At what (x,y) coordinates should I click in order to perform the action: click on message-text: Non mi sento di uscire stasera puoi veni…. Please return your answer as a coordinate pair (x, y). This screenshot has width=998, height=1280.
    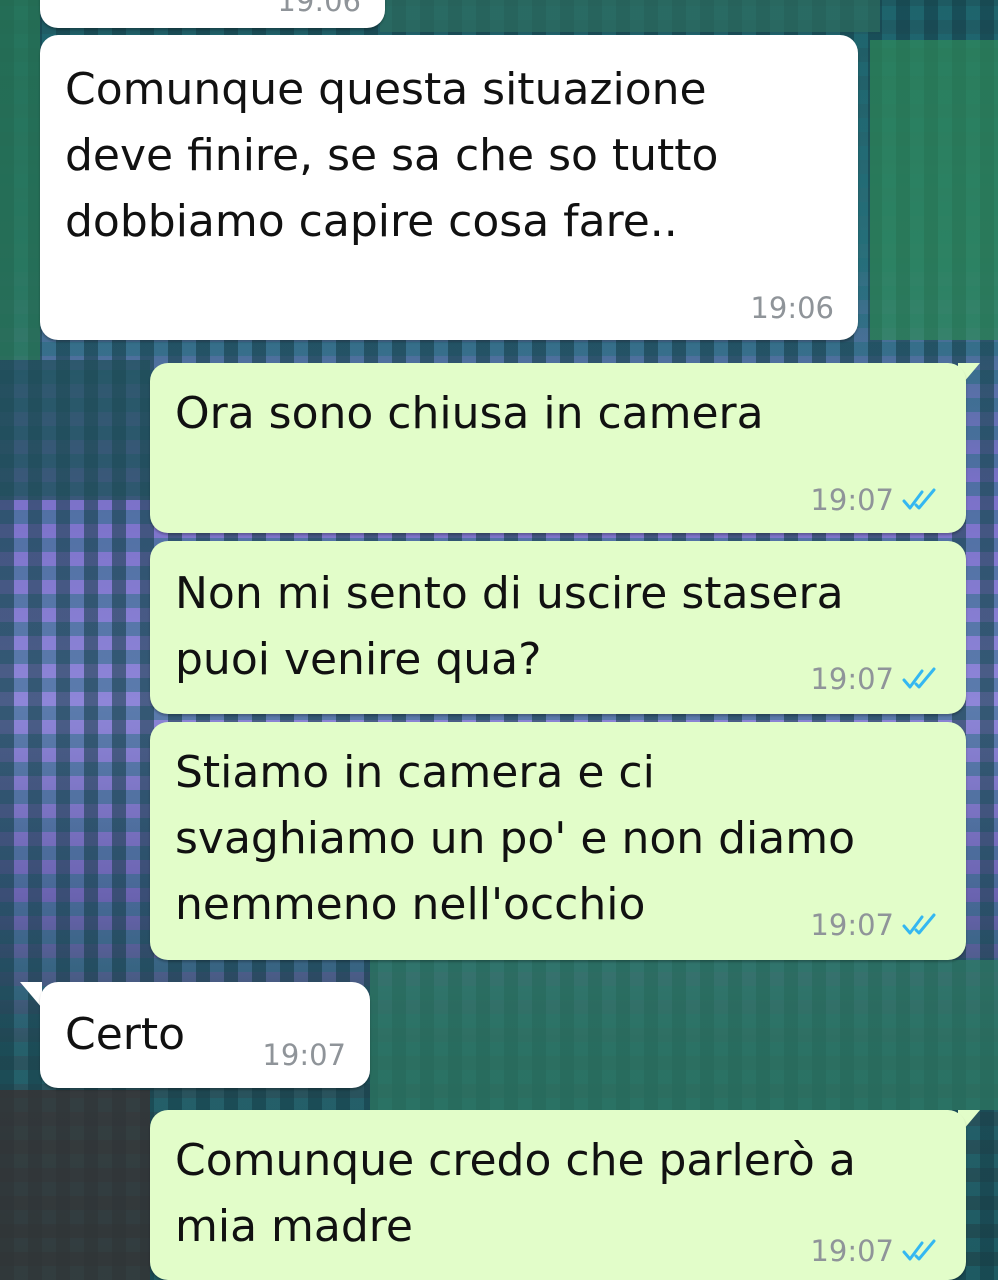
    Looking at the image, I should click on (509, 626).